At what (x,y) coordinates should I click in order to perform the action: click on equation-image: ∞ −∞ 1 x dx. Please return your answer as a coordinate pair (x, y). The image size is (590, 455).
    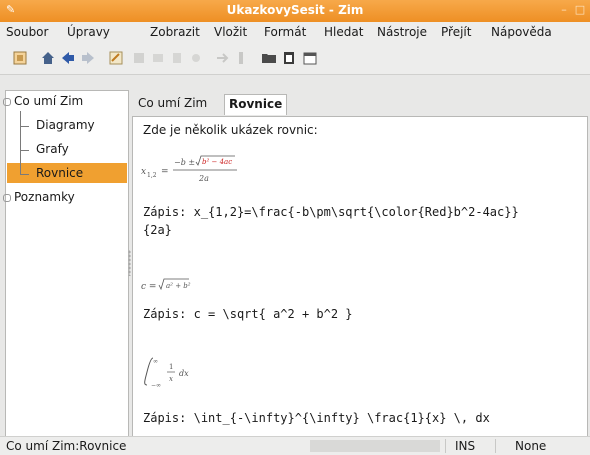
    Looking at the image, I should click on (166, 373).